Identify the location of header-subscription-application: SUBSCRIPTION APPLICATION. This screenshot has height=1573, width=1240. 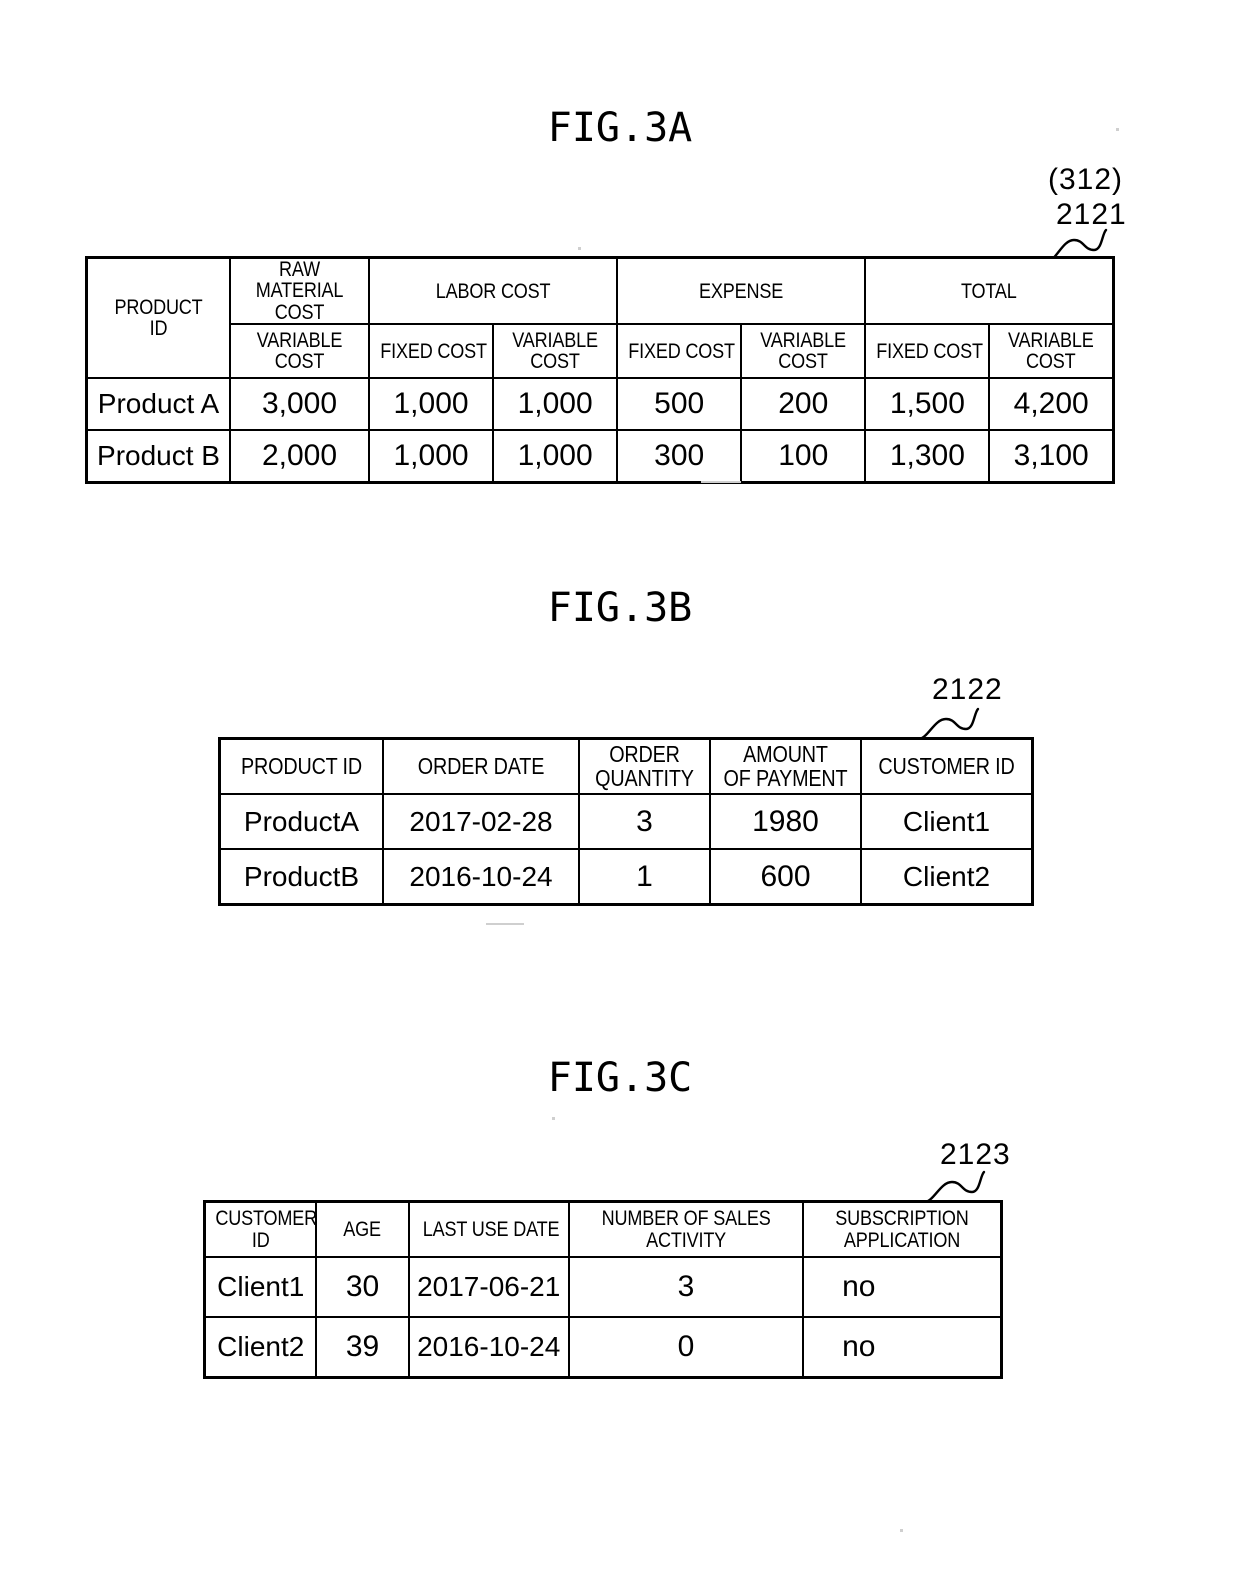
(902, 1229).